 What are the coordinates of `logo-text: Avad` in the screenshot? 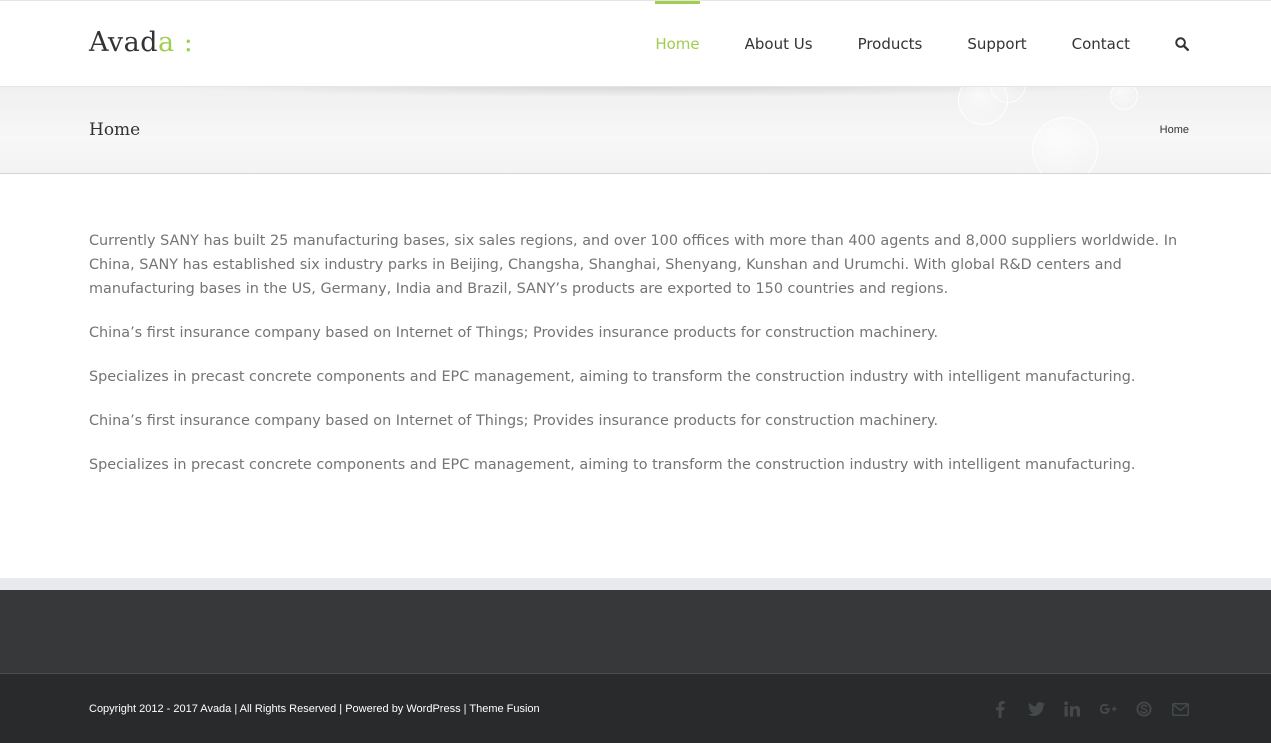 It's located at (124, 42).